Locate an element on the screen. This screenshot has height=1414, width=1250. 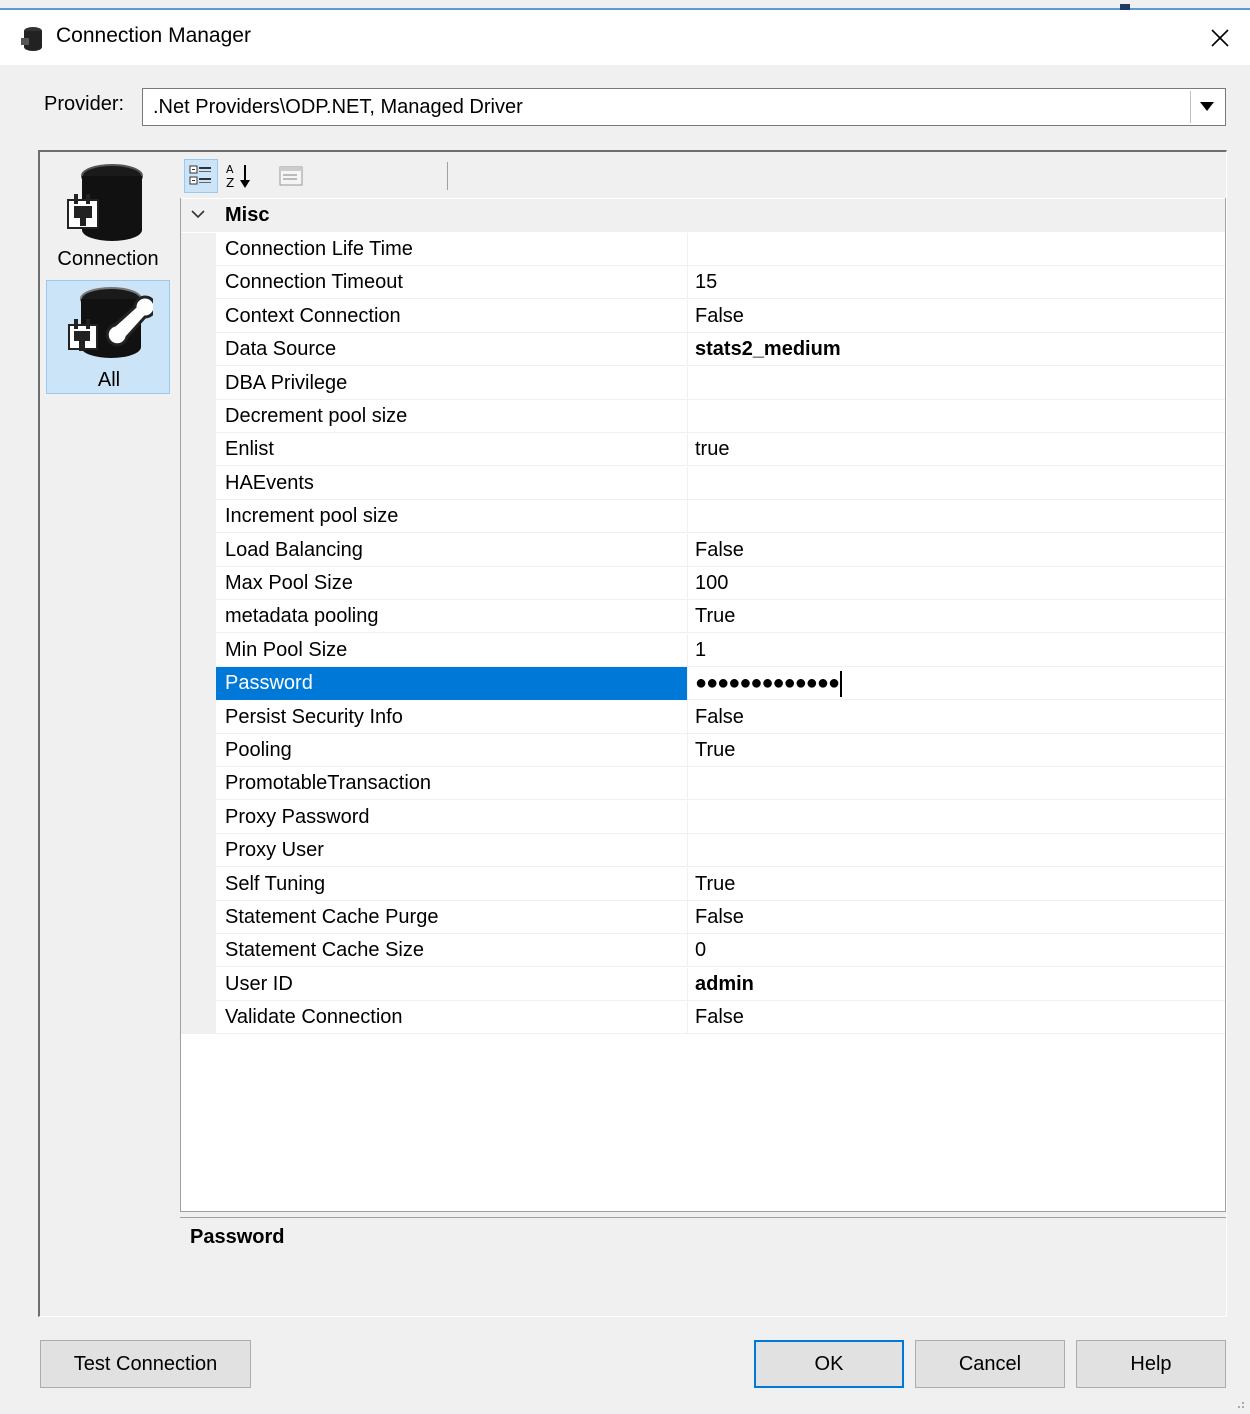
test-connection-button: Test Connection is located at coordinates (145, 1364).